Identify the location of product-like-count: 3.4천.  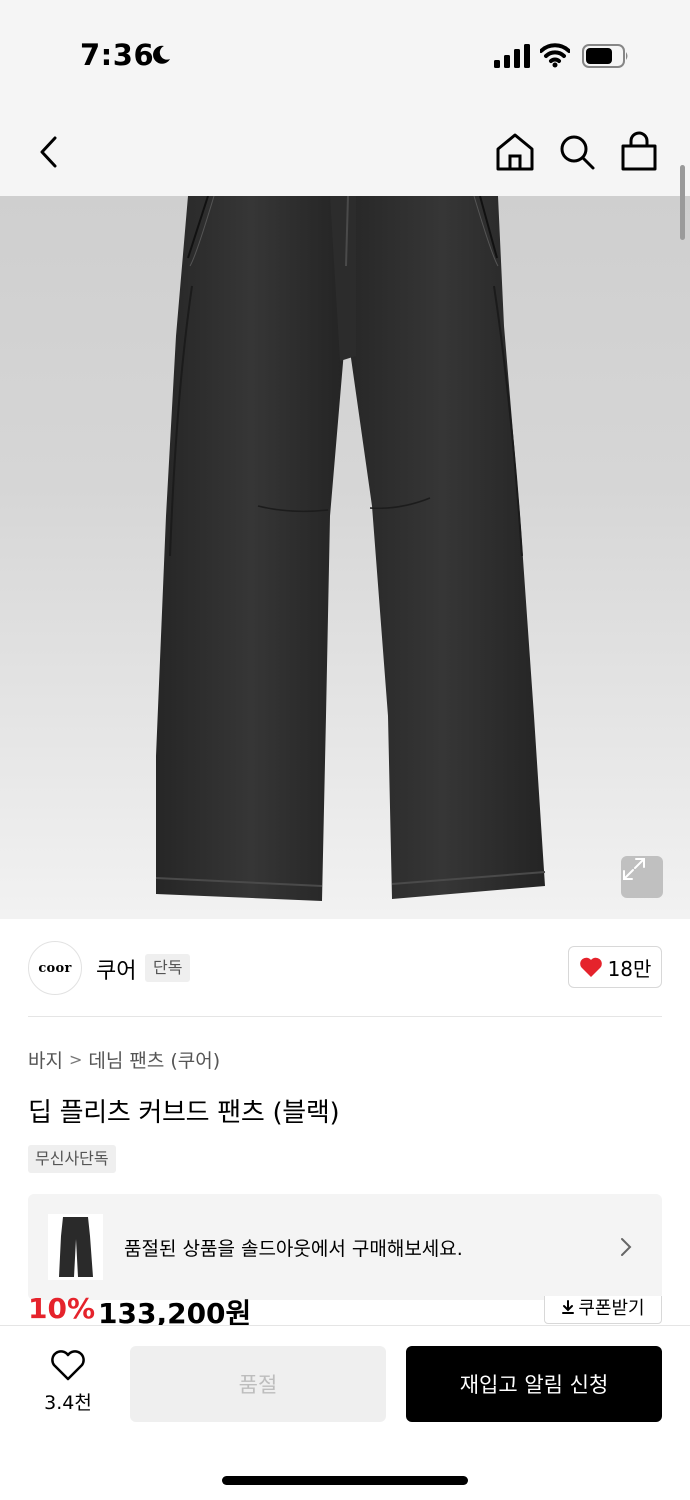
(68, 1403).